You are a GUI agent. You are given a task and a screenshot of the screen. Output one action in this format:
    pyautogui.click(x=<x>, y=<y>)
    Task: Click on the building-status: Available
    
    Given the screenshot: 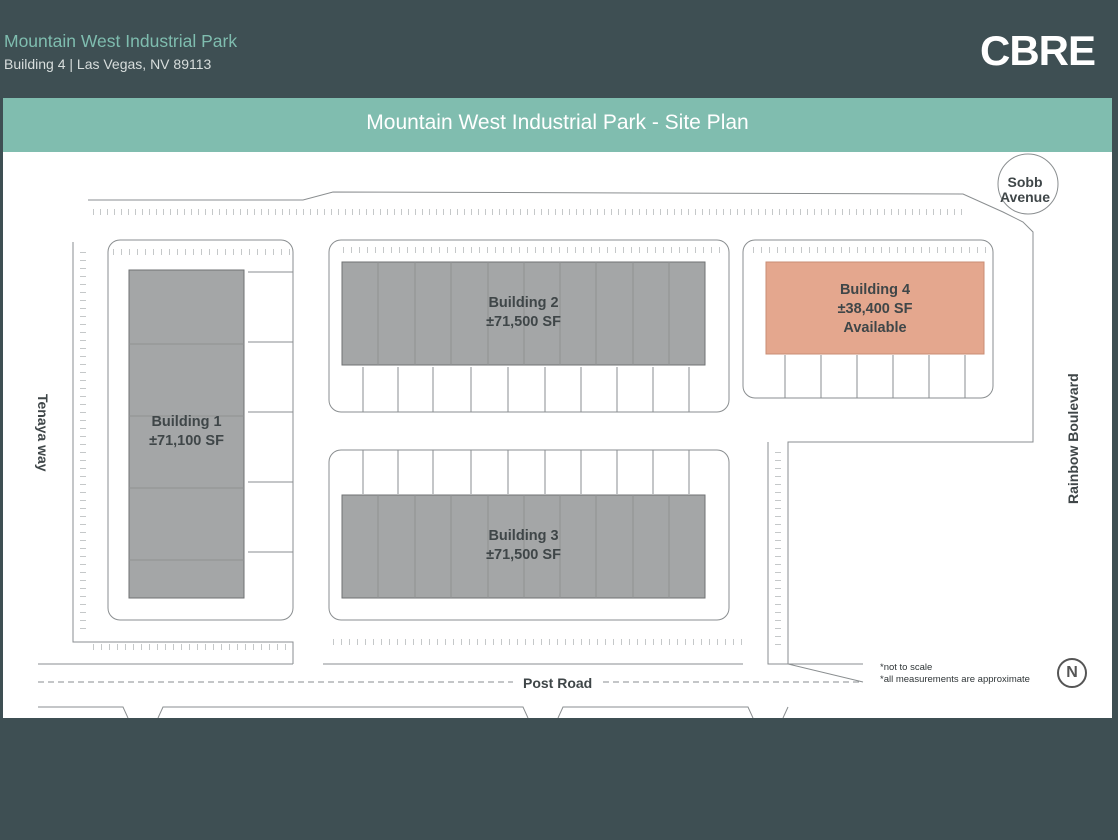 What is the action you would take?
    pyautogui.click(x=875, y=328)
    